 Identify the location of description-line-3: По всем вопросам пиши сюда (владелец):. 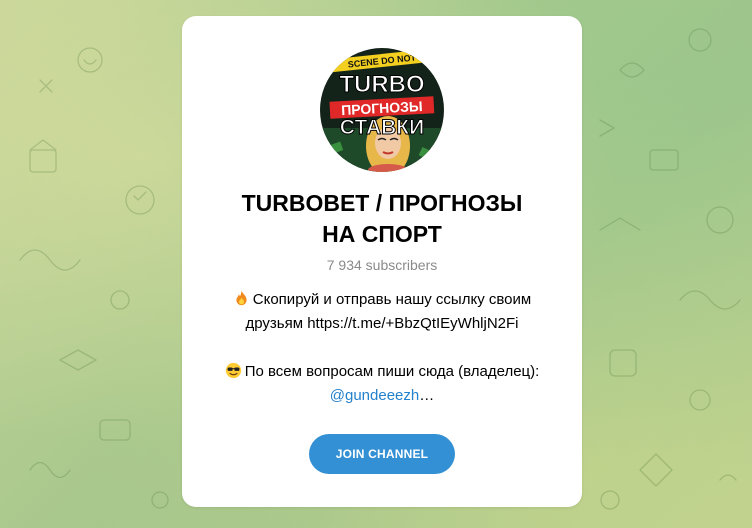
(382, 372).